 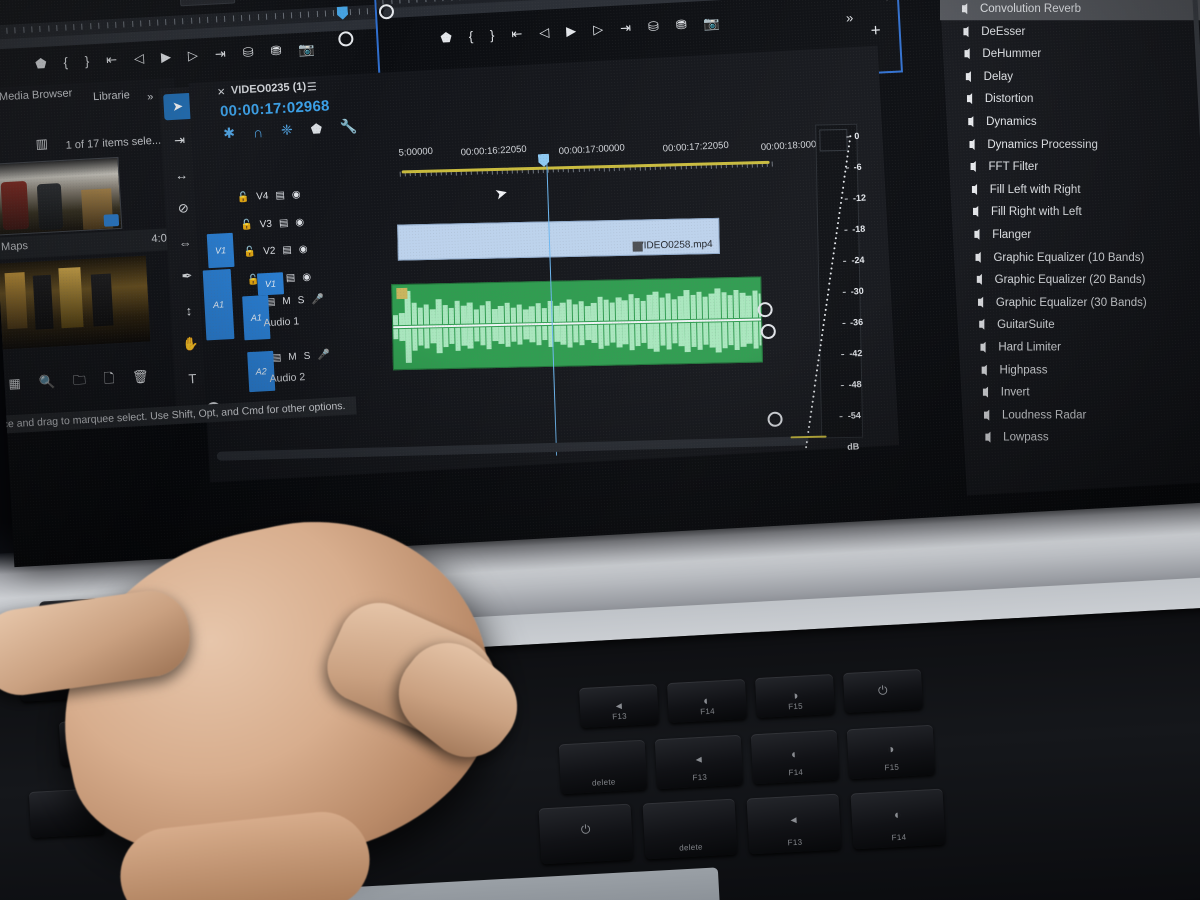 What do you see at coordinates (108, 1) in the screenshot?
I see `source-settings-group: ▤ ⇹` at bounding box center [108, 1].